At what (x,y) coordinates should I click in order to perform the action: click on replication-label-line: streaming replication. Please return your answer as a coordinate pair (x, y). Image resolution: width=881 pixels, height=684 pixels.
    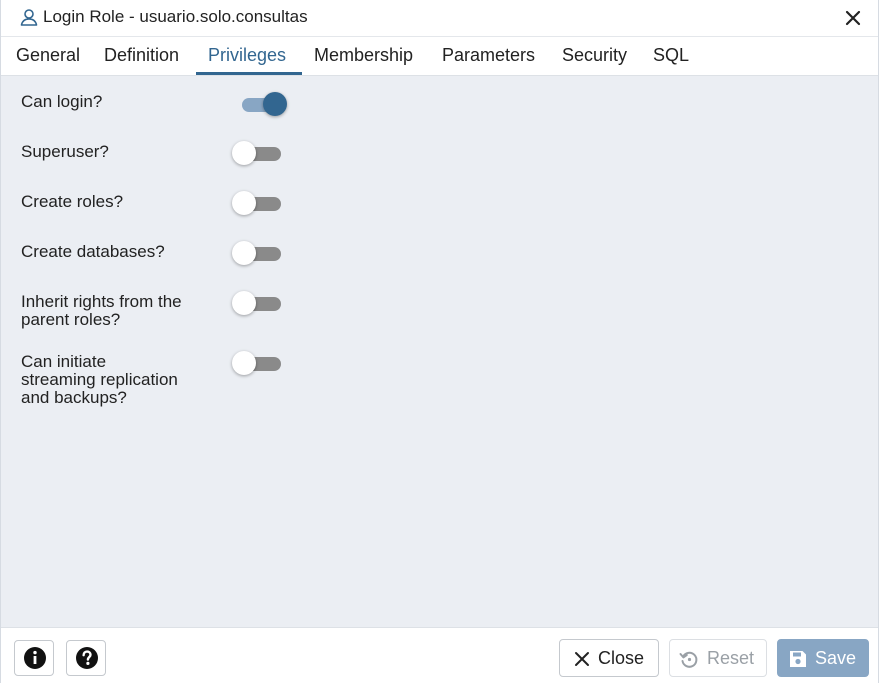
    Looking at the image, I should click on (99, 379).